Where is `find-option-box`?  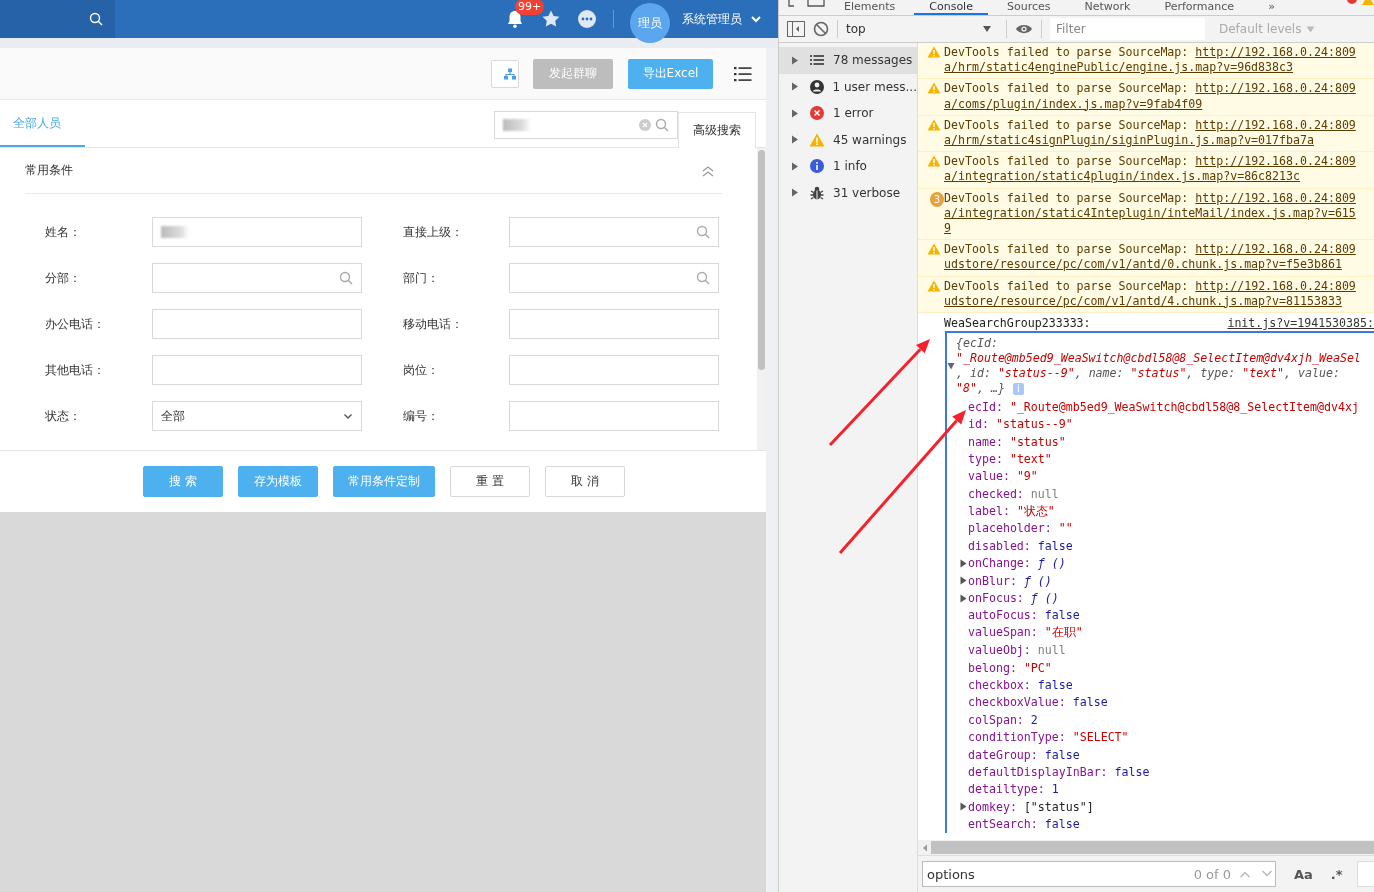 find-option-box is located at coordinates (1365, 874).